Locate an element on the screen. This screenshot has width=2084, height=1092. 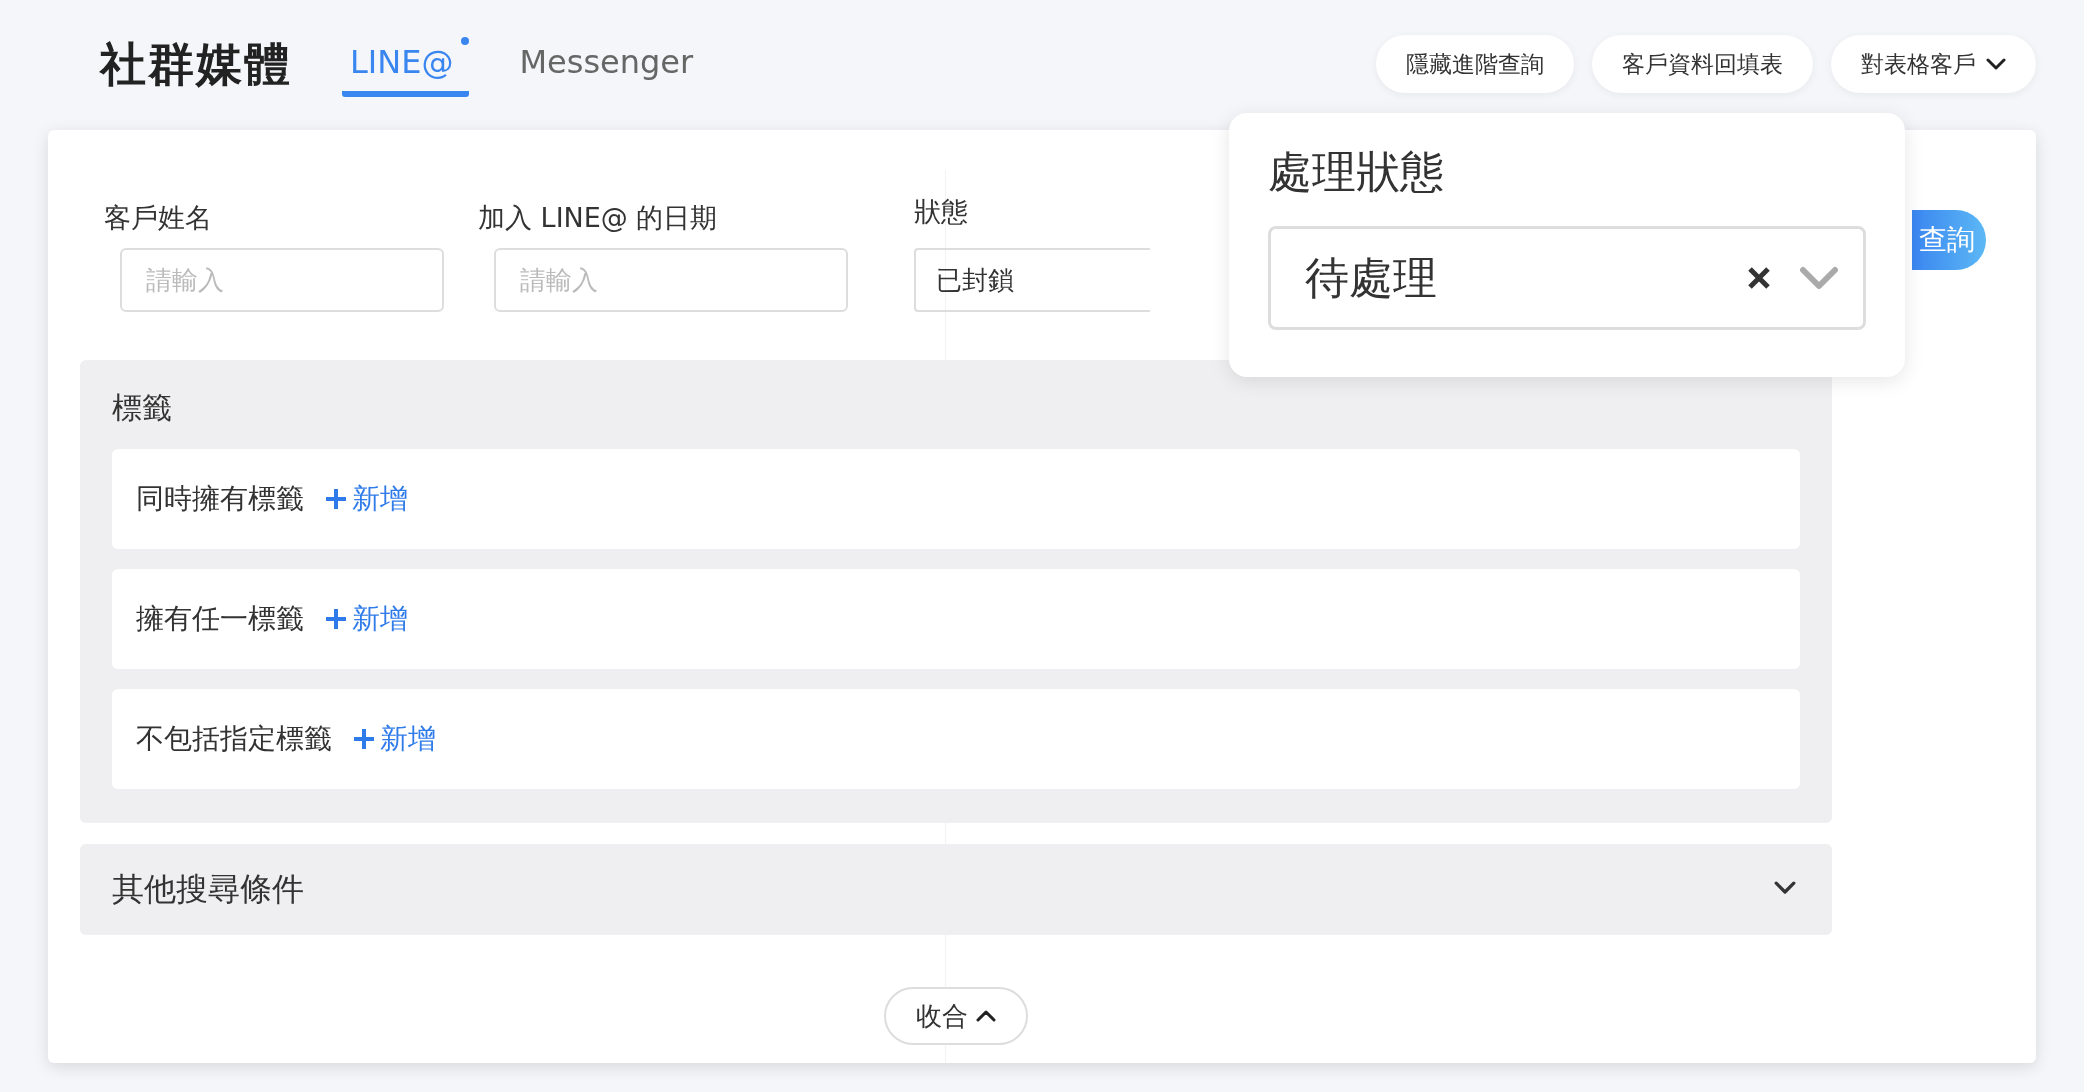
row-label: 不包括指定標籤 is located at coordinates (234, 739).